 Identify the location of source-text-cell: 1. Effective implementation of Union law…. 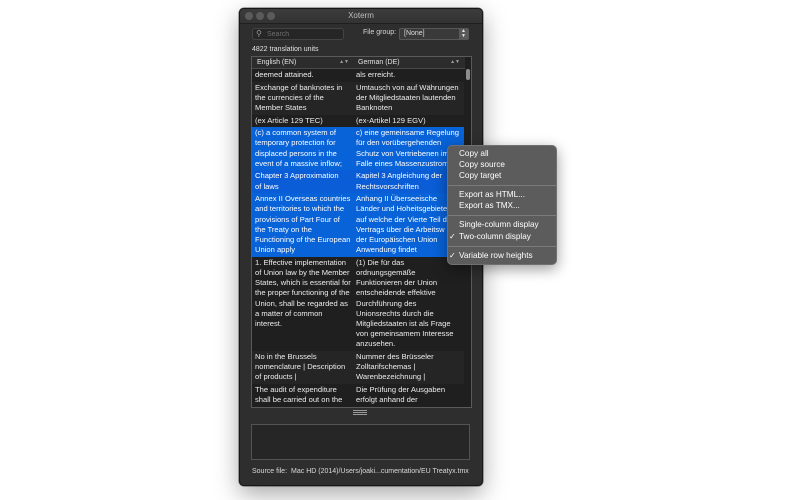
(303, 292).